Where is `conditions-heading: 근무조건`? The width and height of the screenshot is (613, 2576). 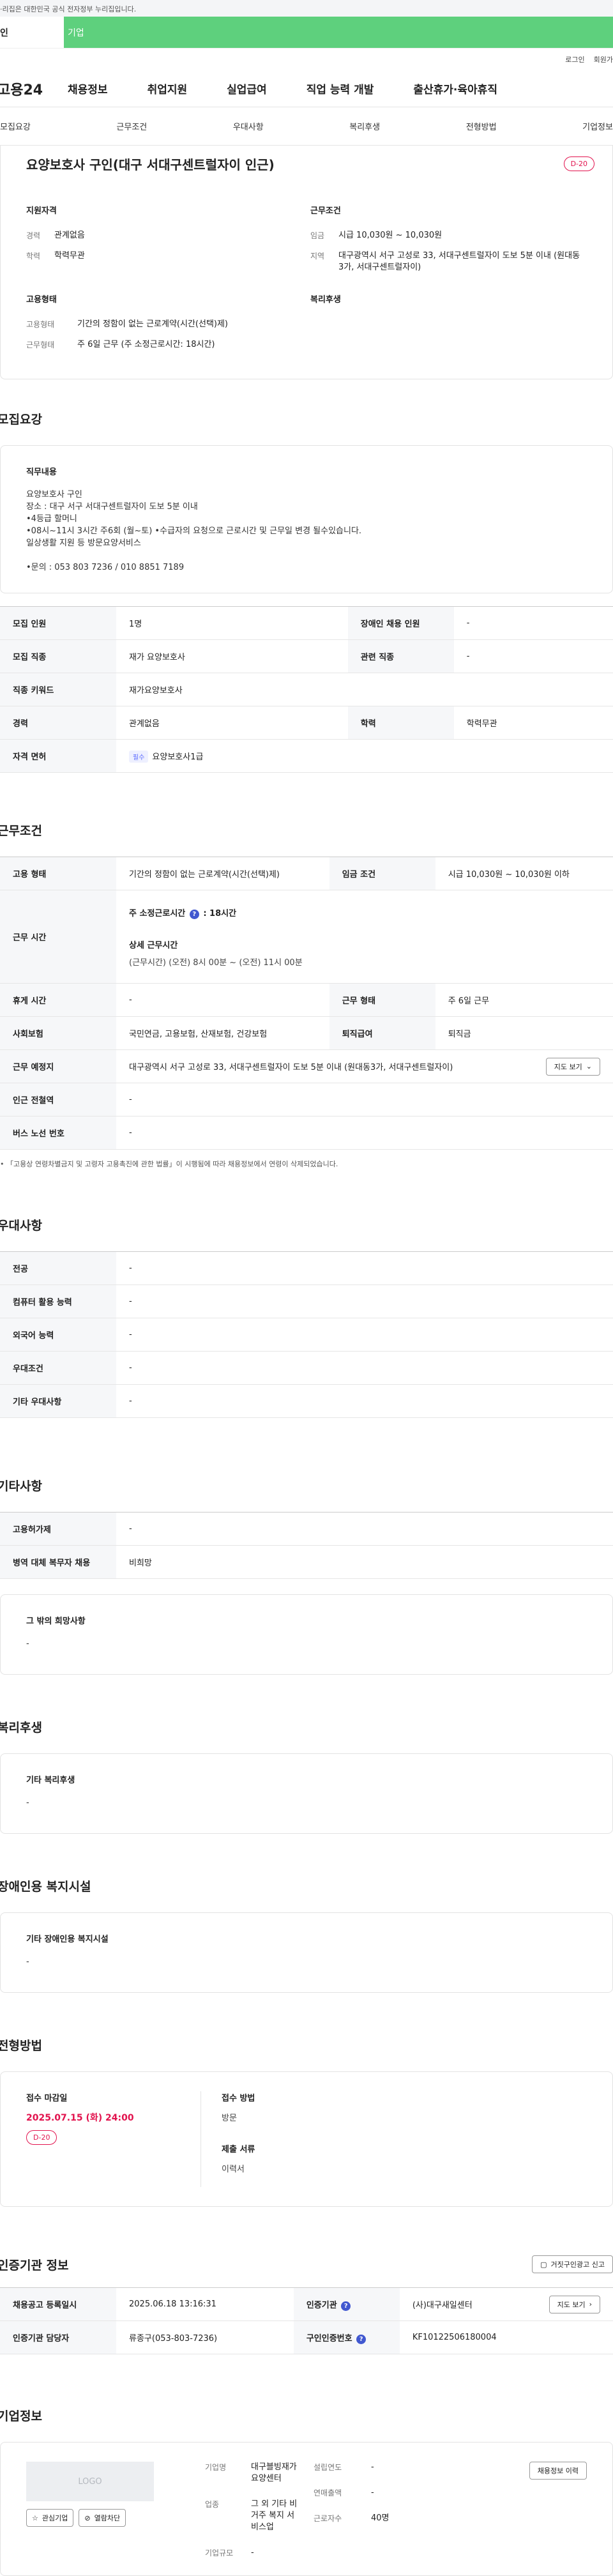
conditions-heading: 근무조건 is located at coordinates (325, 211).